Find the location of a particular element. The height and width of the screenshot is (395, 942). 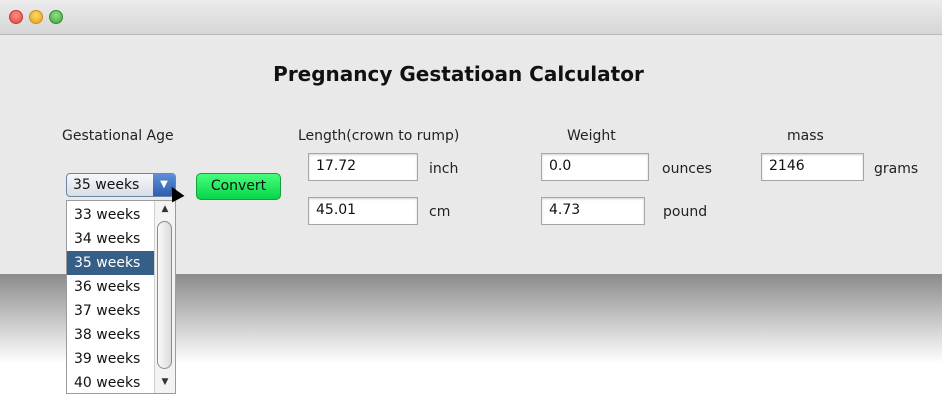

length-inch-field: 17.72 is located at coordinates (363, 167).